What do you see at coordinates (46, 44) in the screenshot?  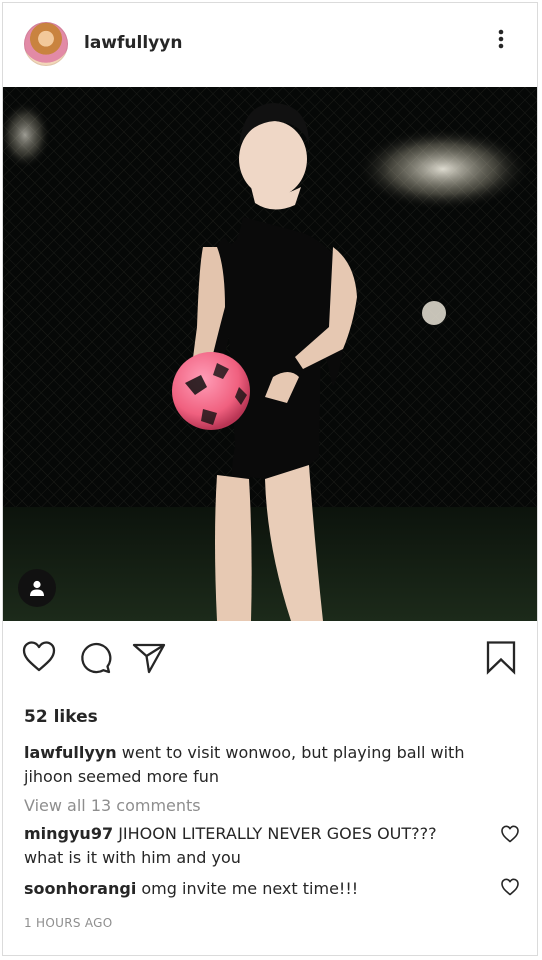 I see `avatar` at bounding box center [46, 44].